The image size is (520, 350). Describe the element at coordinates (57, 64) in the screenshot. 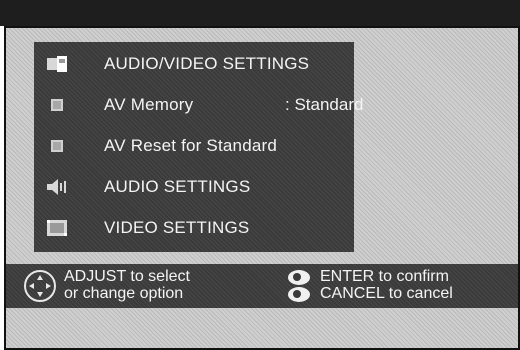

I see `audio-video-settings-icon` at that location.